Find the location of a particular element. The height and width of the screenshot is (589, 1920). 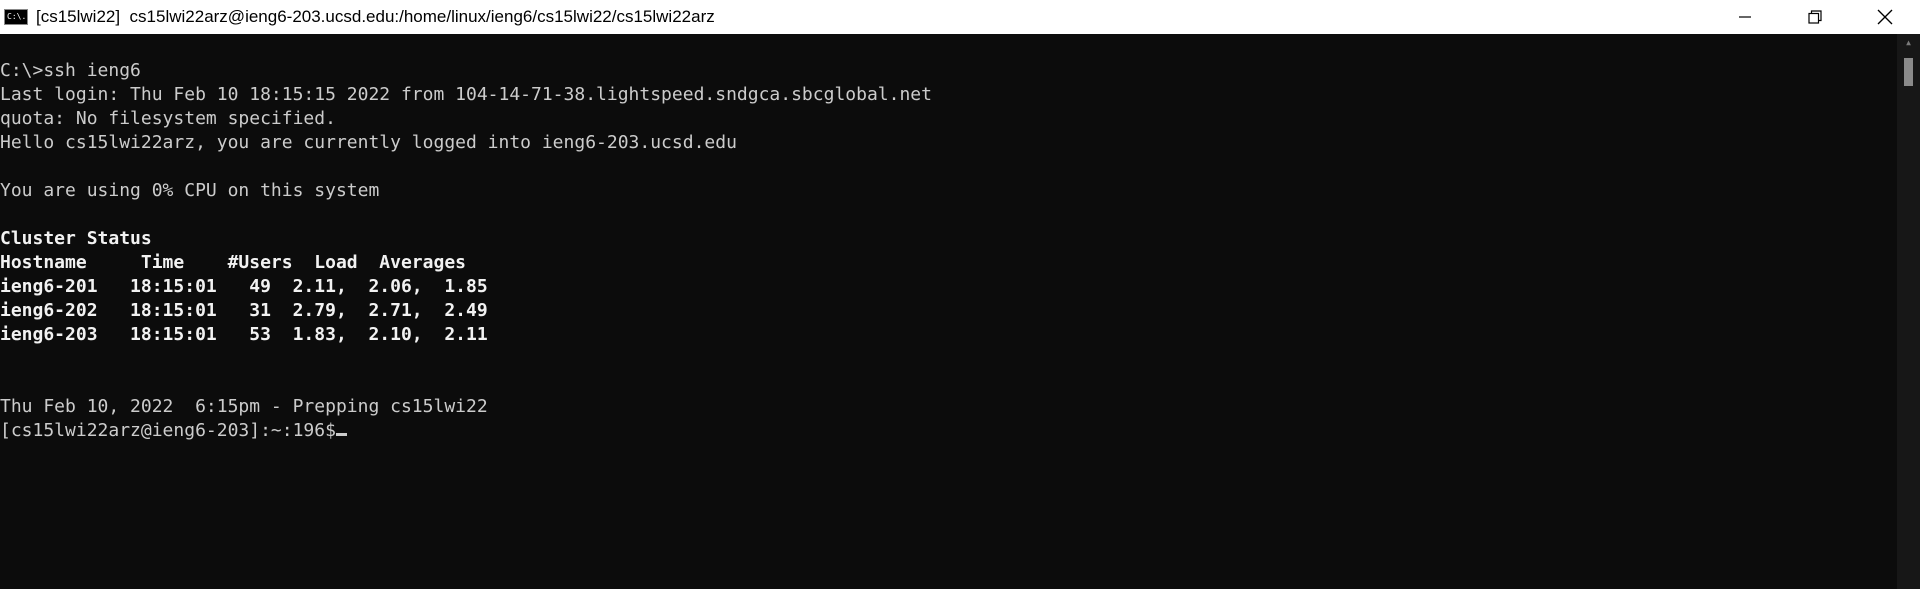

terminal-line-text: quota: No filesystem specified. is located at coordinates (168, 118).